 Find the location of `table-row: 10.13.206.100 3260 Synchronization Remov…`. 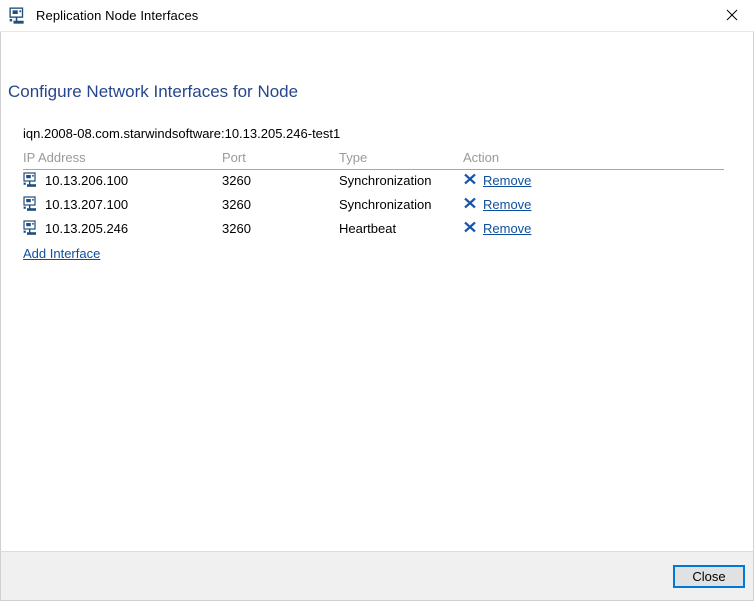

table-row: 10.13.206.100 3260 Synchronization Remov… is located at coordinates (373, 182).